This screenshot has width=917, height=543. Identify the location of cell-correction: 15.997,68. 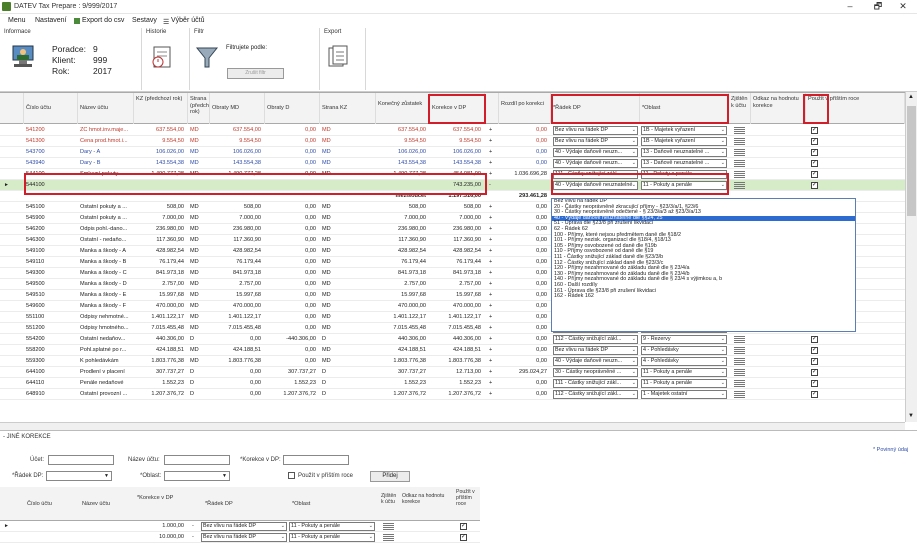
(456, 295).